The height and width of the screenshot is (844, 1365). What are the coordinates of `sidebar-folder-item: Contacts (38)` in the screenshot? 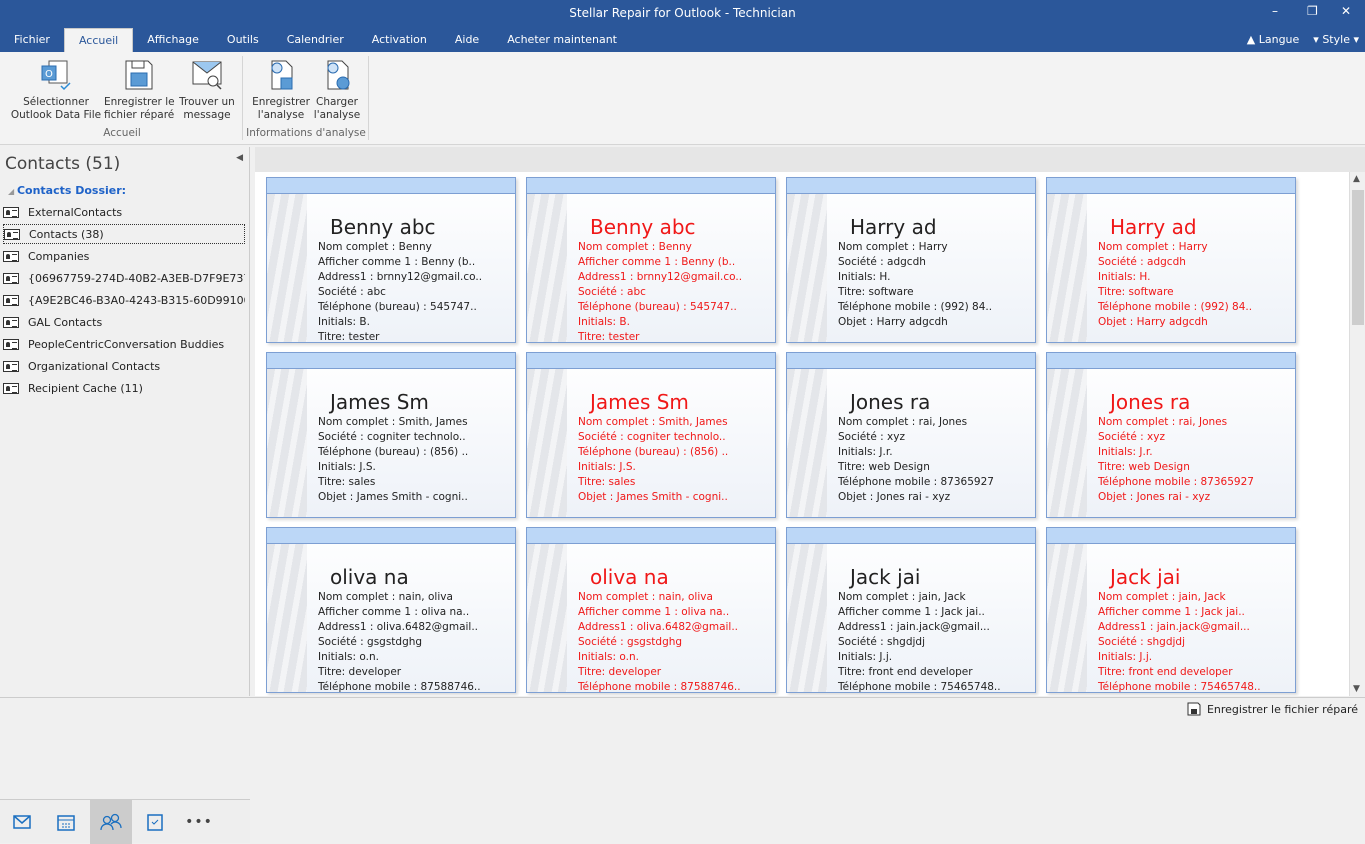 It's located at (124, 234).